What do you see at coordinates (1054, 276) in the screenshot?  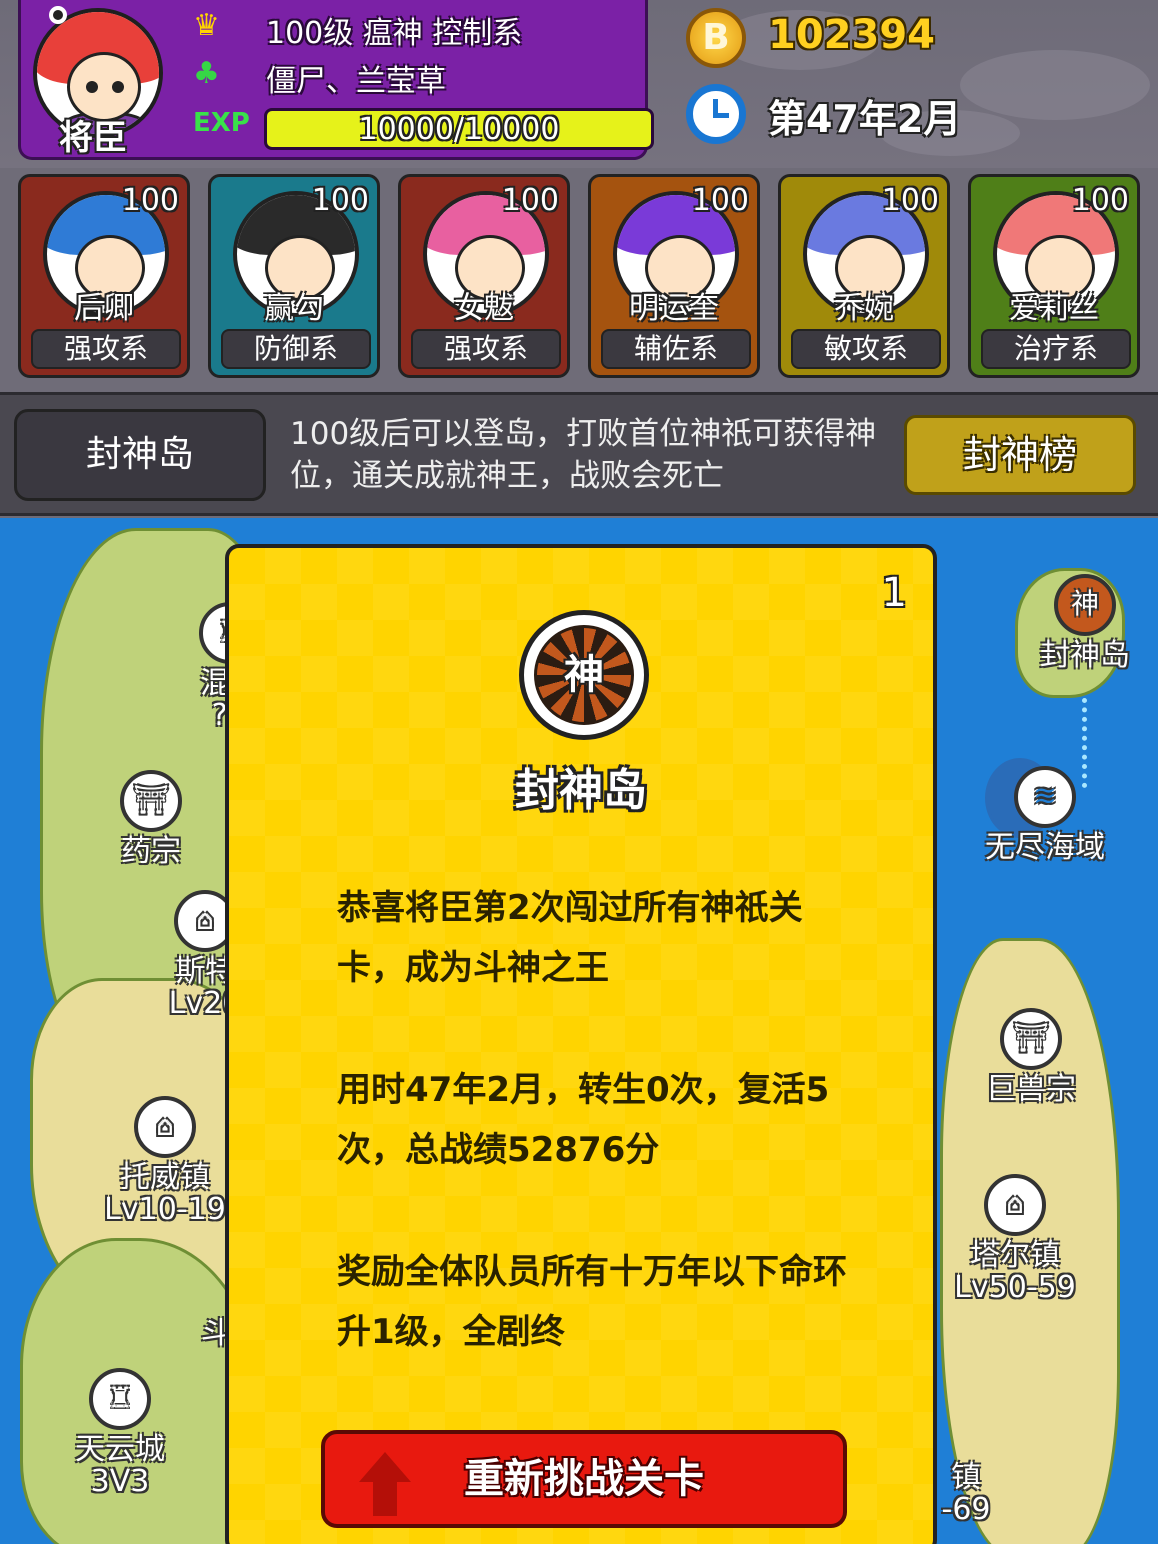 I see `team-card: 100 爱莉丝 治疗系` at bounding box center [1054, 276].